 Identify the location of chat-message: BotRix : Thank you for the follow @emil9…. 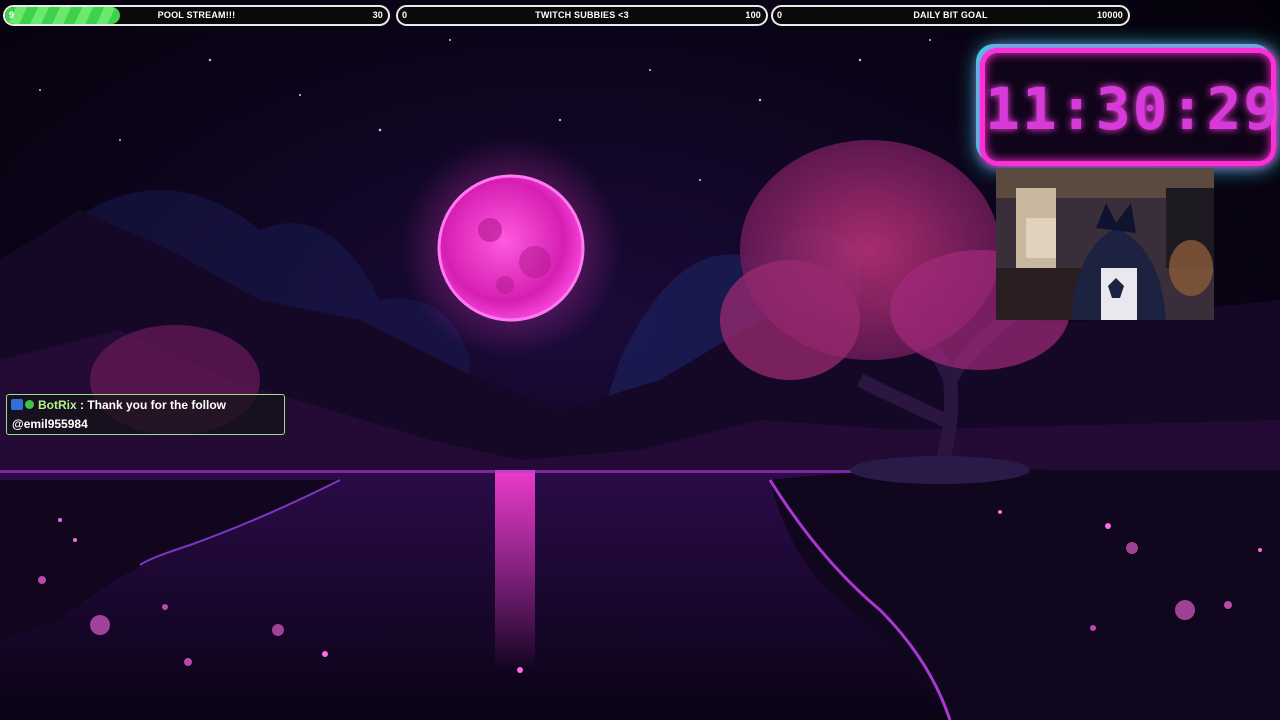
(145, 414).